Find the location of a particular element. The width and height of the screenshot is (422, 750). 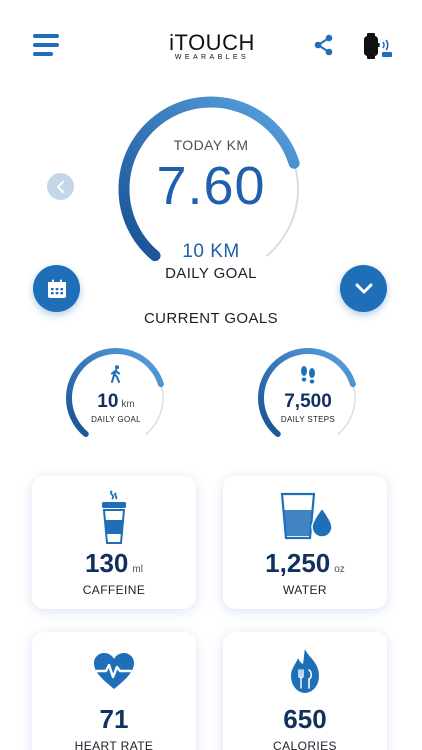

today-distance-dial: TODAY KM 7.60 10 KM DAILY GOAL is located at coordinates (211, 189).